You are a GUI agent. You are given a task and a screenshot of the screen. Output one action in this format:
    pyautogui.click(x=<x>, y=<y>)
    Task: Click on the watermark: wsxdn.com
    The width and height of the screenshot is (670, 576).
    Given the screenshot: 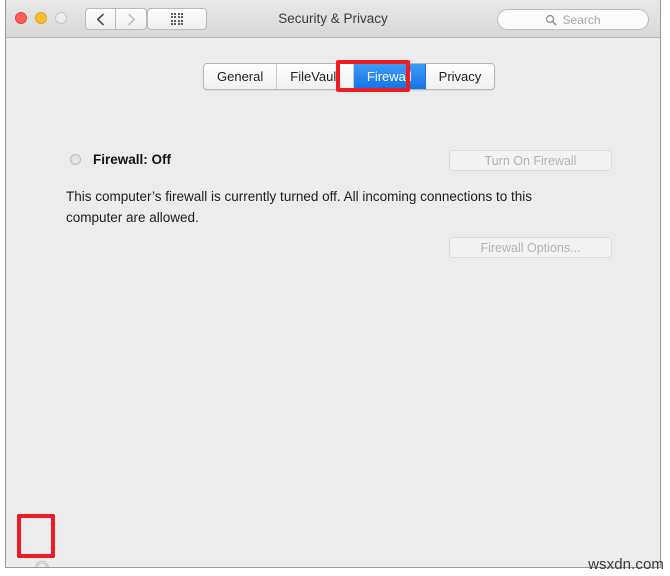 What is the action you would take?
    pyautogui.click(x=626, y=564)
    